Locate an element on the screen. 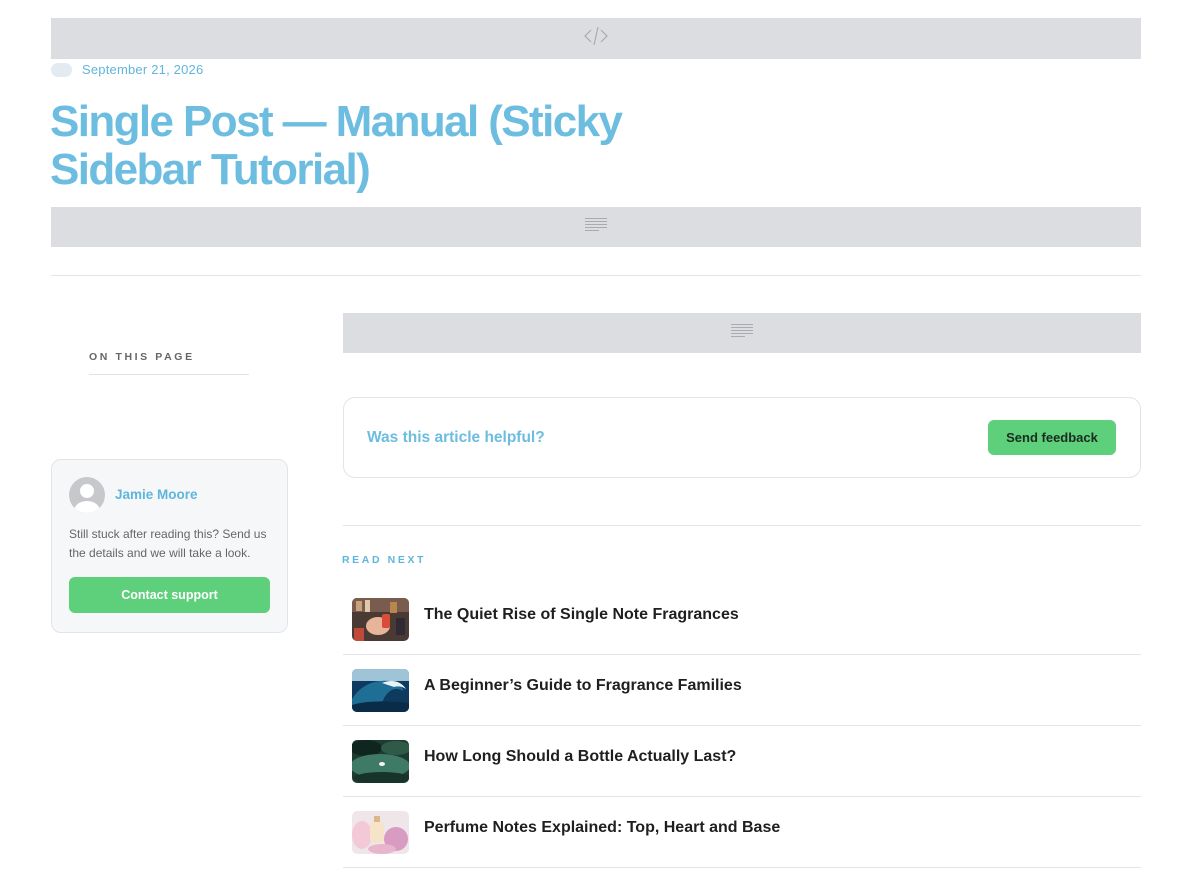 Image resolution: width=1200 pixels, height=876 pixels. perfume-bottles-thumbnail is located at coordinates (380, 832).